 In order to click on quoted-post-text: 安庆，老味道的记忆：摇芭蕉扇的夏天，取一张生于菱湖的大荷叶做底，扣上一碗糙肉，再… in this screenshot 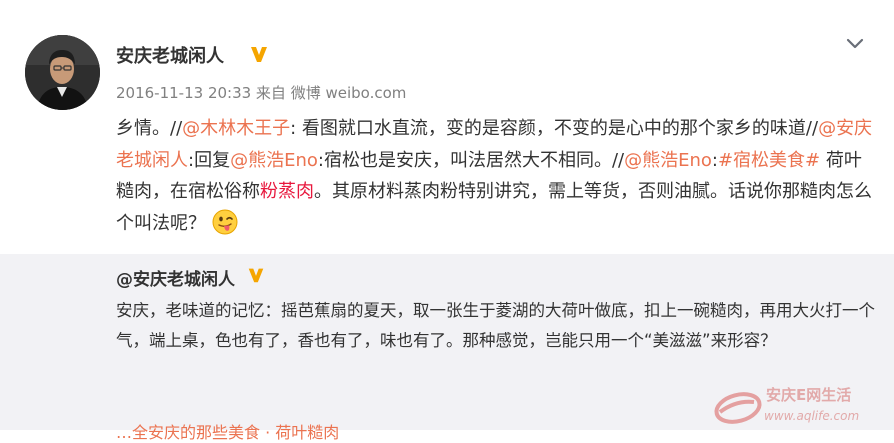, I will do `click(495, 325)`.